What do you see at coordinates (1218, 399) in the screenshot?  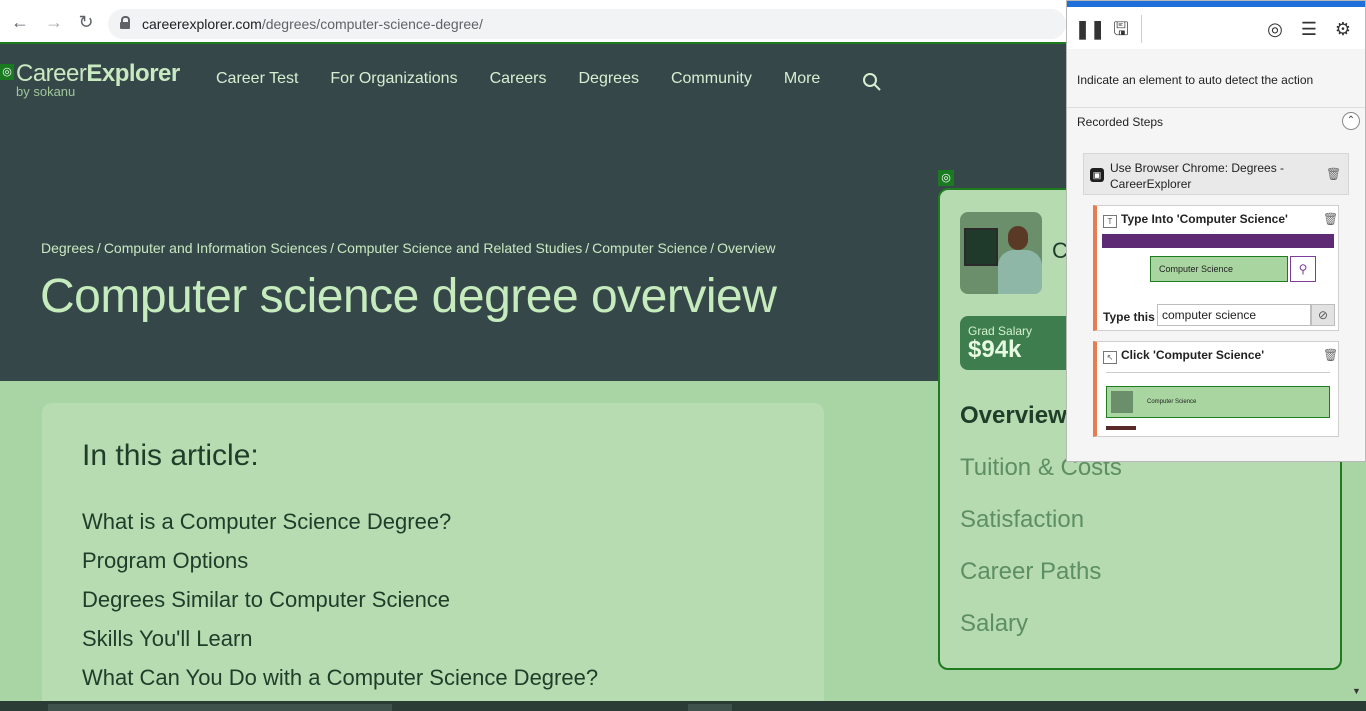 I see `step-screenshot-preview: Computer Science` at bounding box center [1218, 399].